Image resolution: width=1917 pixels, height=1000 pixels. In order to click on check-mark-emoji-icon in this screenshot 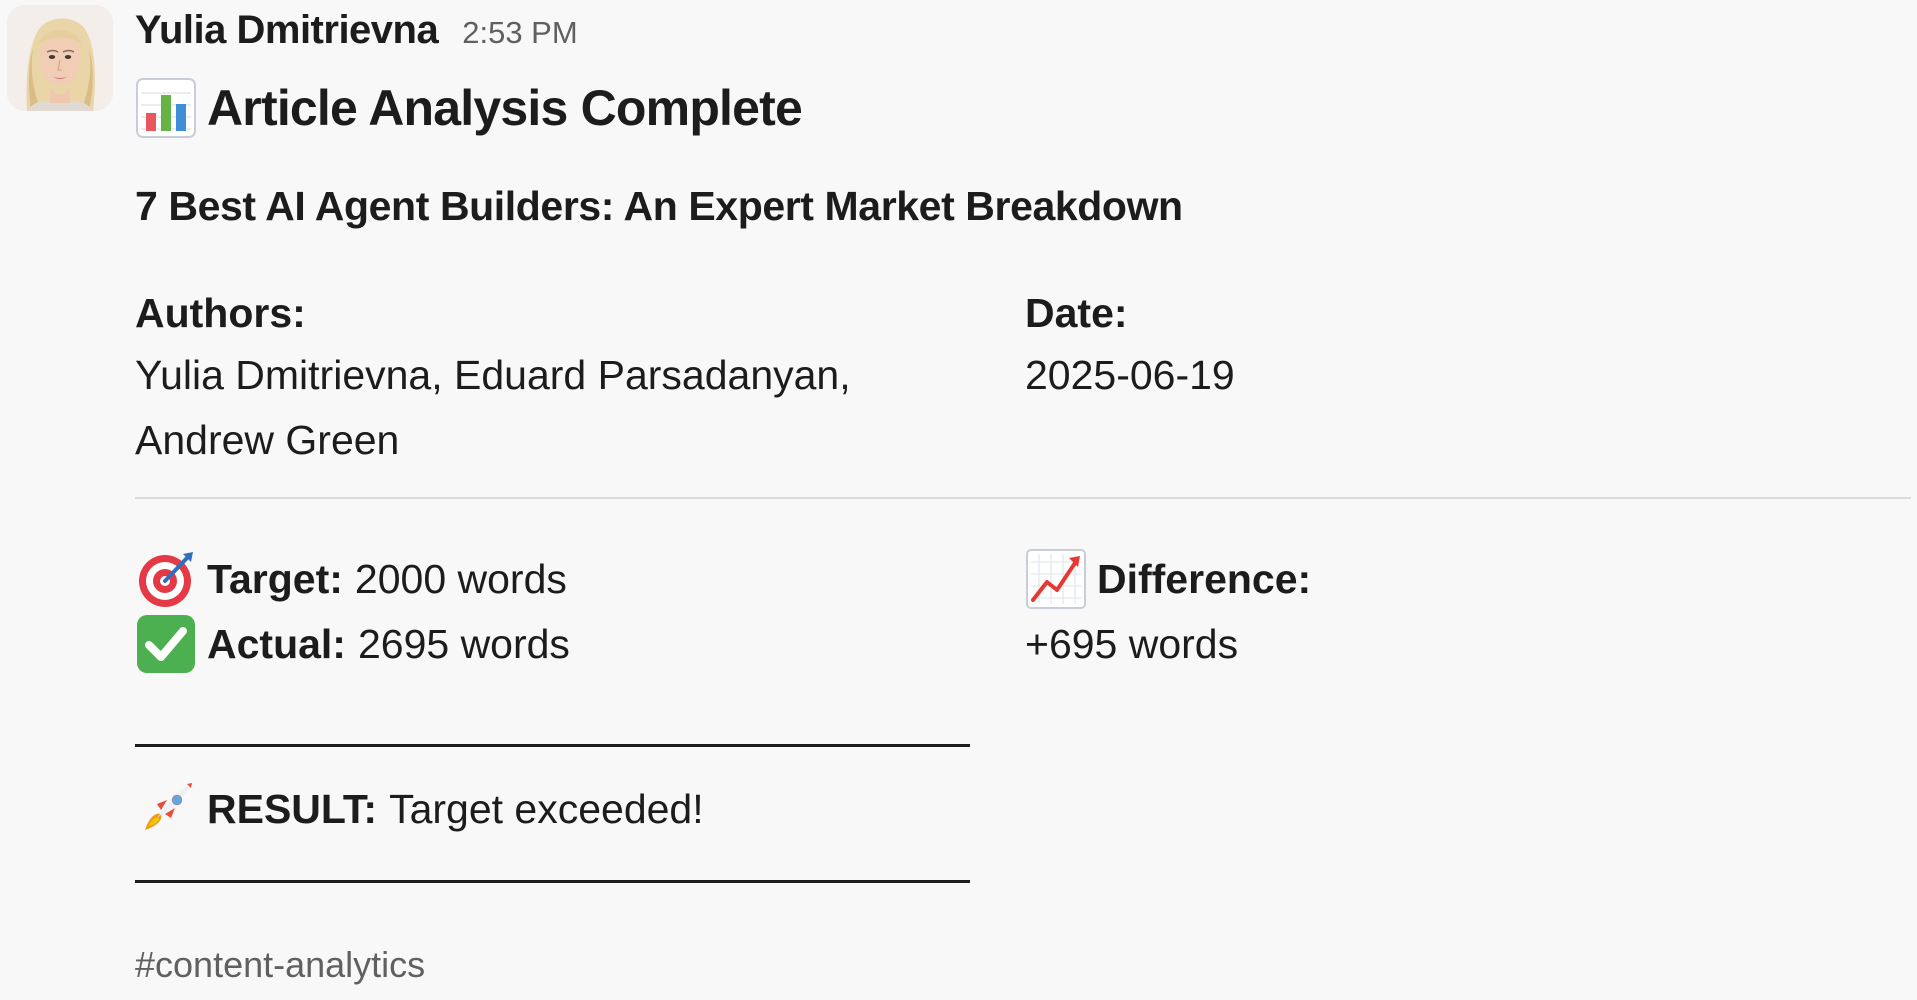, I will do `click(166, 644)`.